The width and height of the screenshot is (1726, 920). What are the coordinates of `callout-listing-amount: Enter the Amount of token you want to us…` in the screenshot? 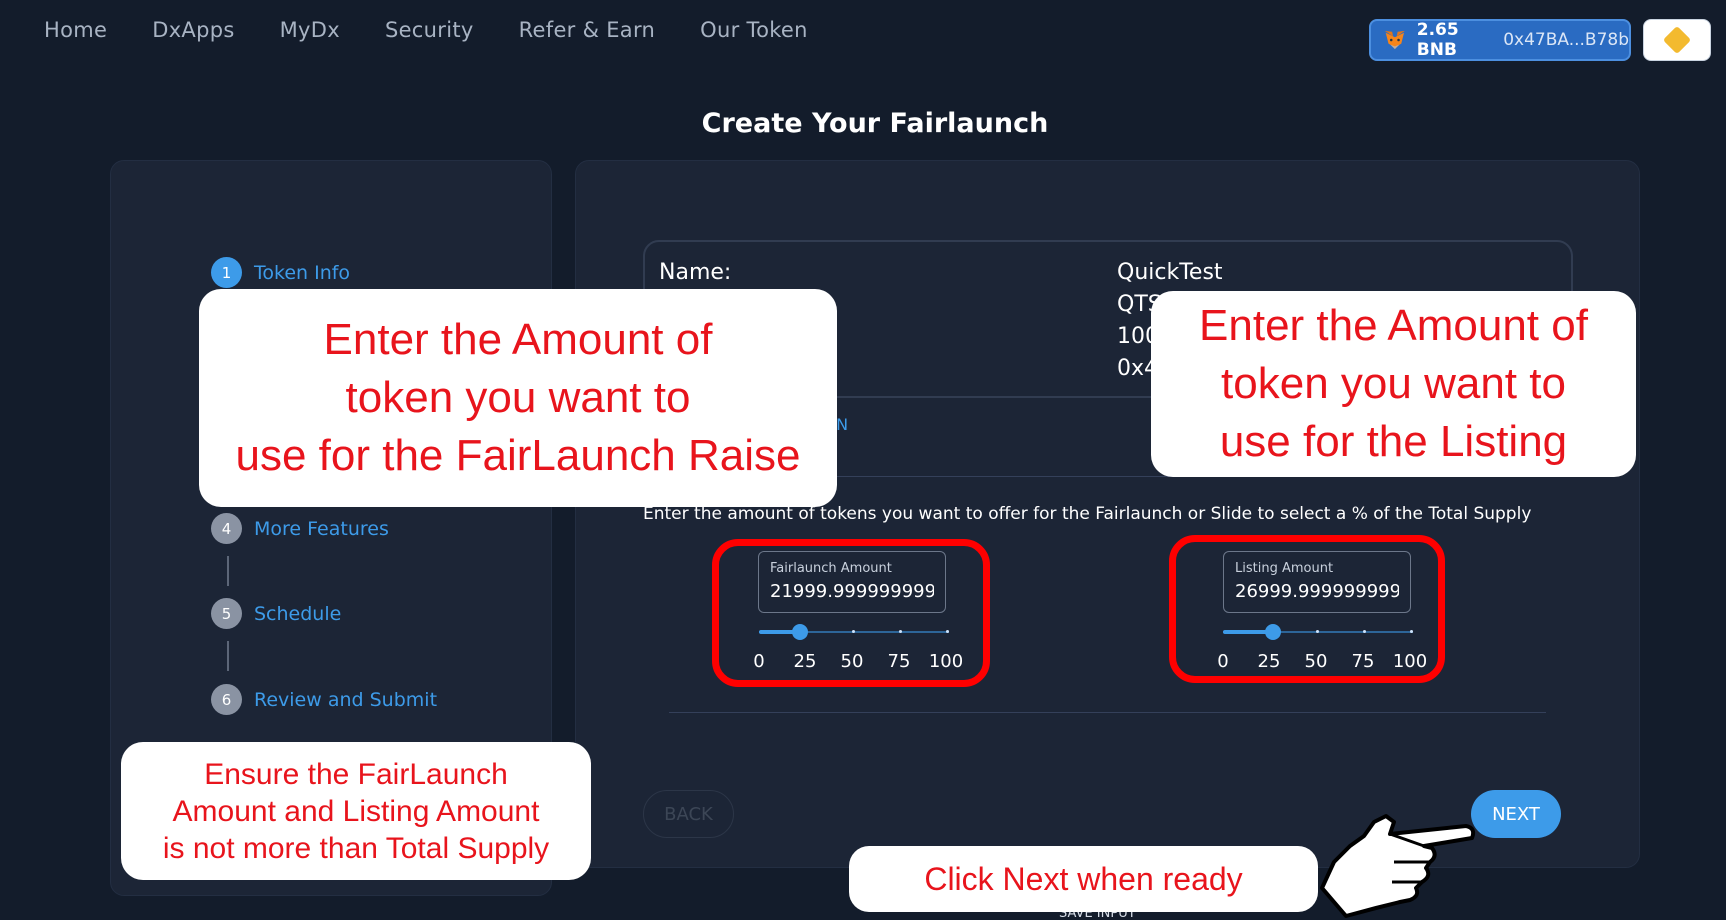 It's located at (1393, 384).